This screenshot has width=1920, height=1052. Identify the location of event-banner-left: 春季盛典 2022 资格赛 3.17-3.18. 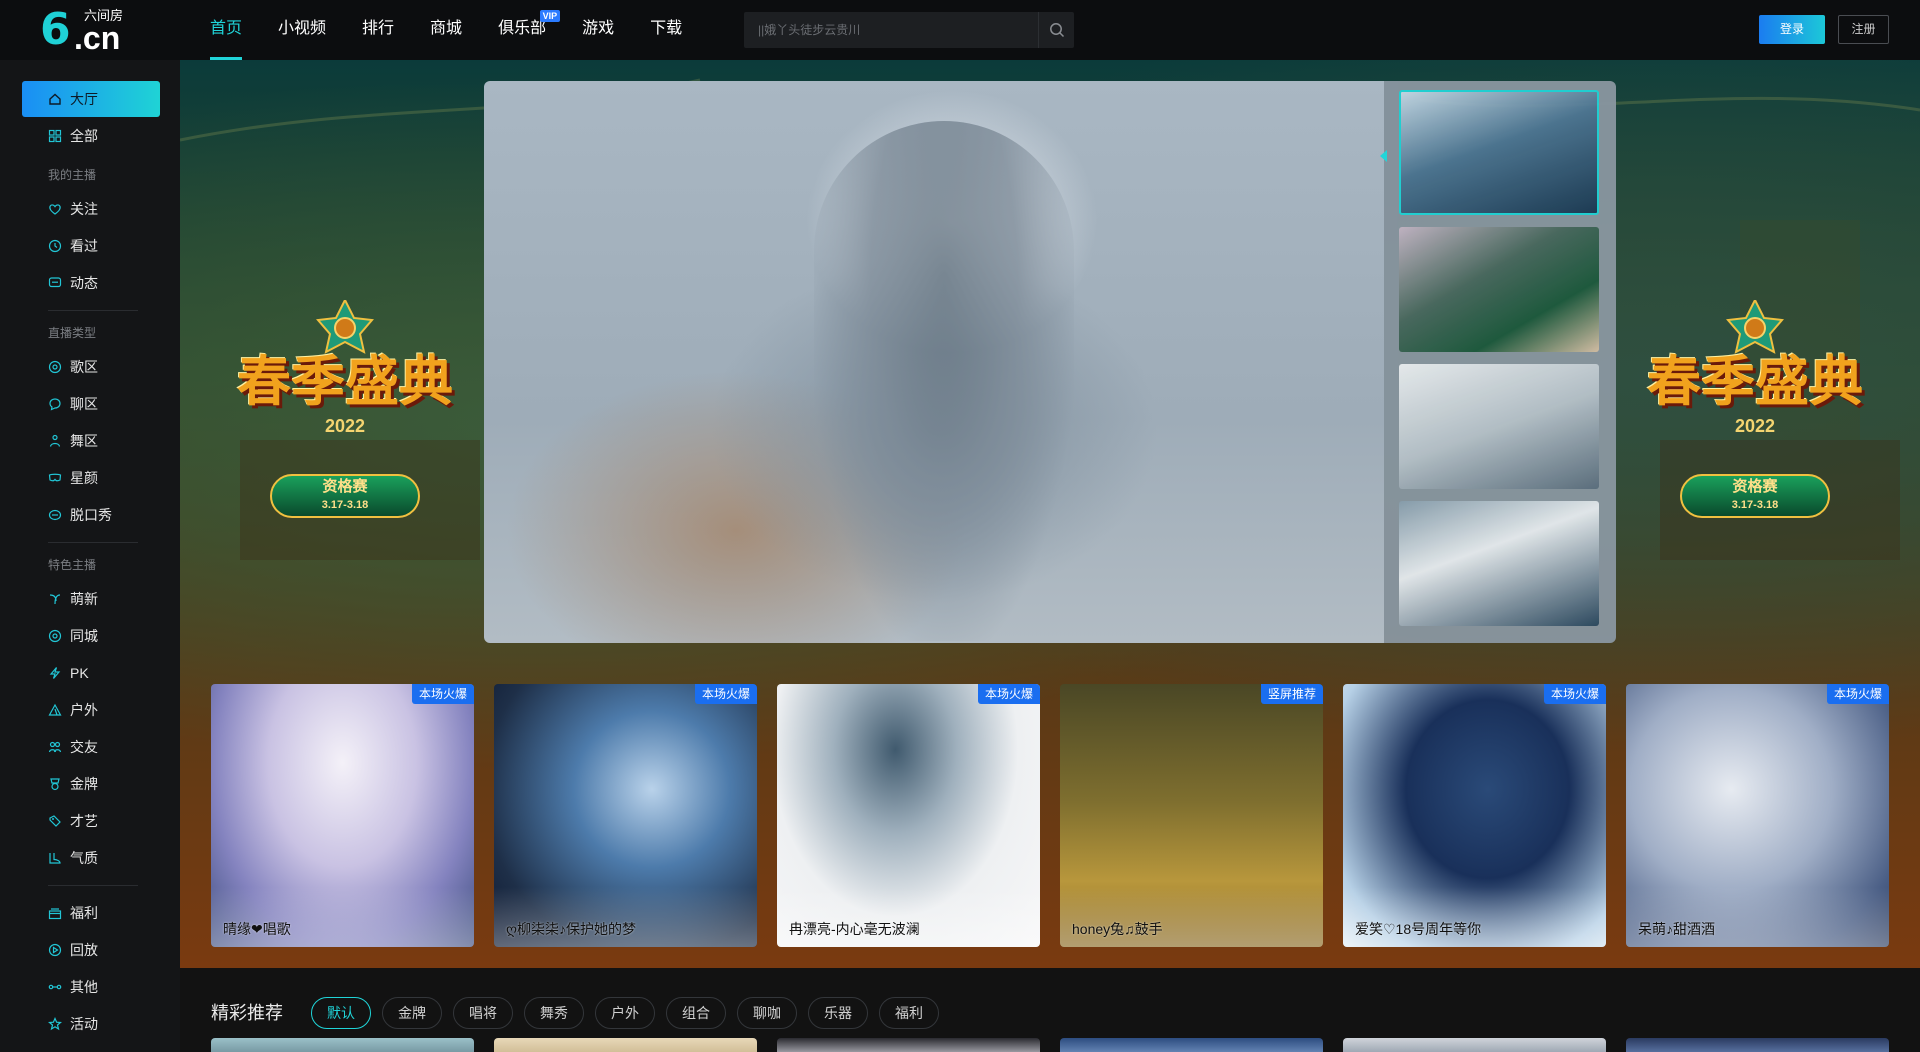
(345, 425).